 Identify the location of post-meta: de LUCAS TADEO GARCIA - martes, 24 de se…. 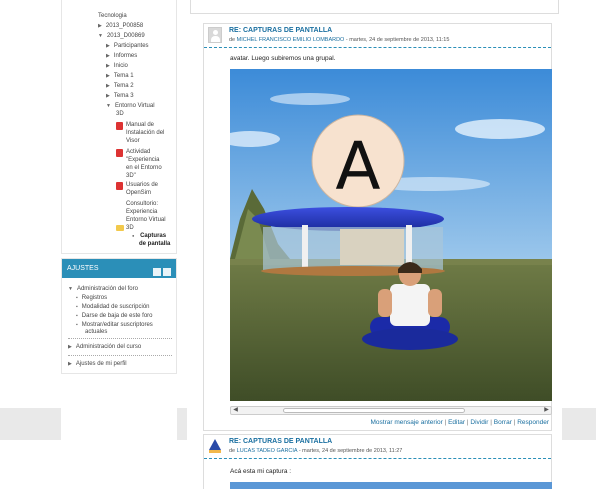
(316, 451).